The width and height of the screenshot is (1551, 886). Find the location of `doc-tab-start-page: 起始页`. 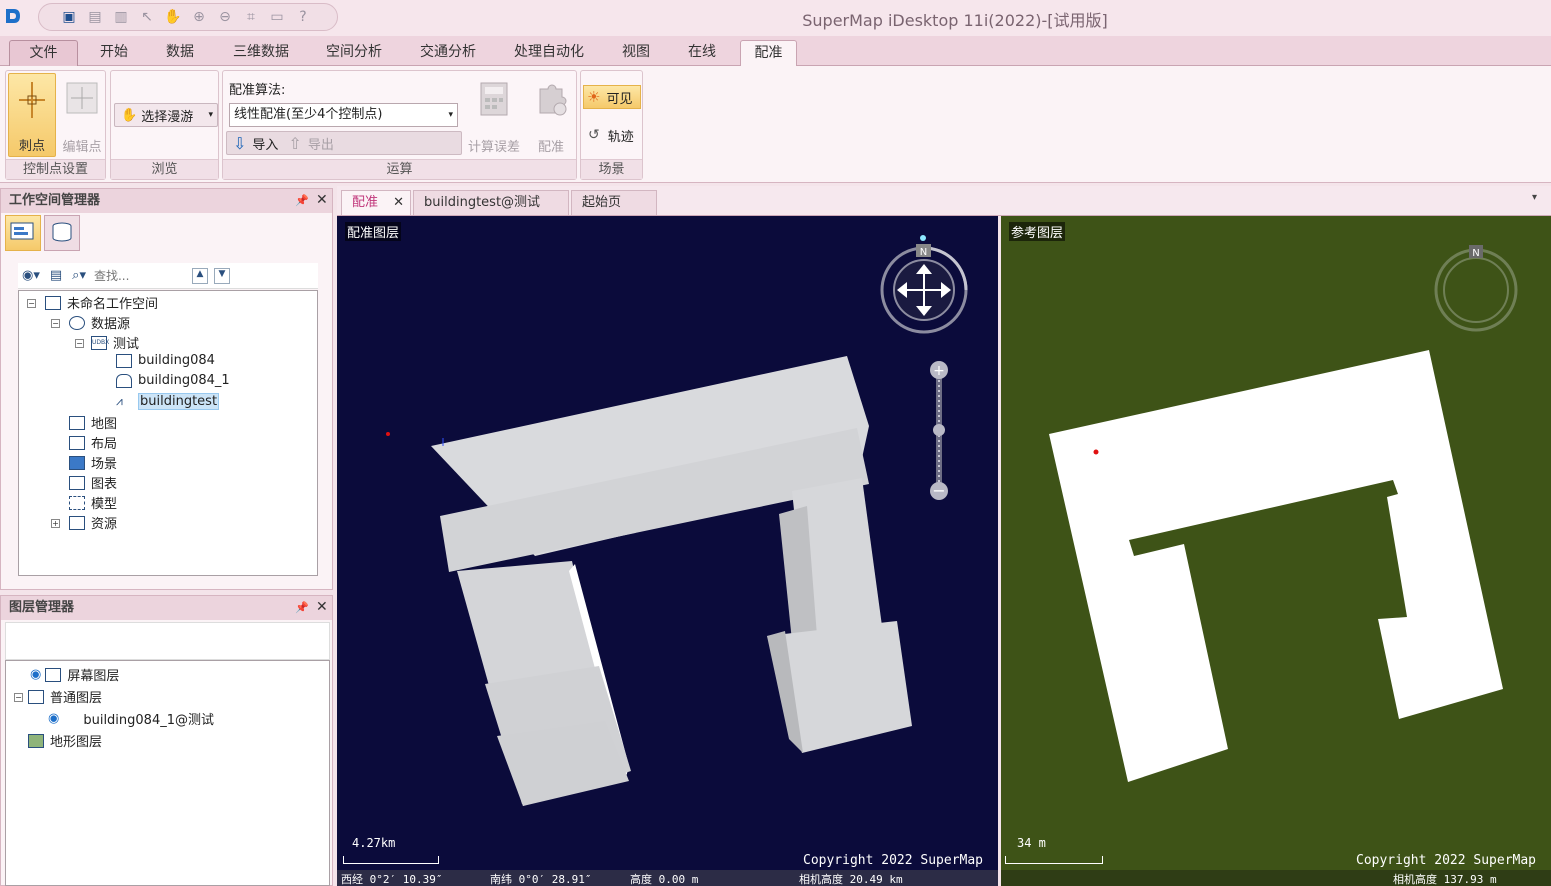

doc-tab-start-page: 起始页 is located at coordinates (614, 202).